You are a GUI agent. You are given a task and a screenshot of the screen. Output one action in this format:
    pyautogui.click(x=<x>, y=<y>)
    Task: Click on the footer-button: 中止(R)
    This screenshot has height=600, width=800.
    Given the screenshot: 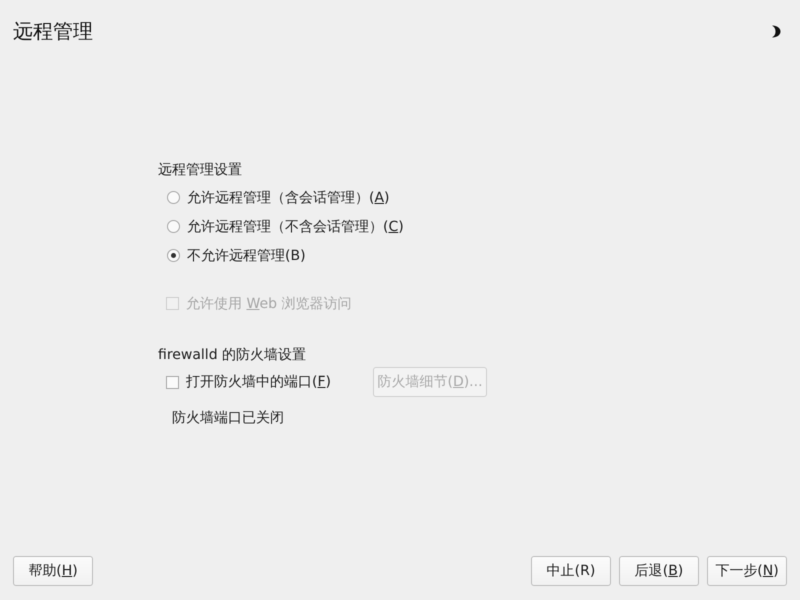 What is the action you would take?
    pyautogui.click(x=571, y=571)
    